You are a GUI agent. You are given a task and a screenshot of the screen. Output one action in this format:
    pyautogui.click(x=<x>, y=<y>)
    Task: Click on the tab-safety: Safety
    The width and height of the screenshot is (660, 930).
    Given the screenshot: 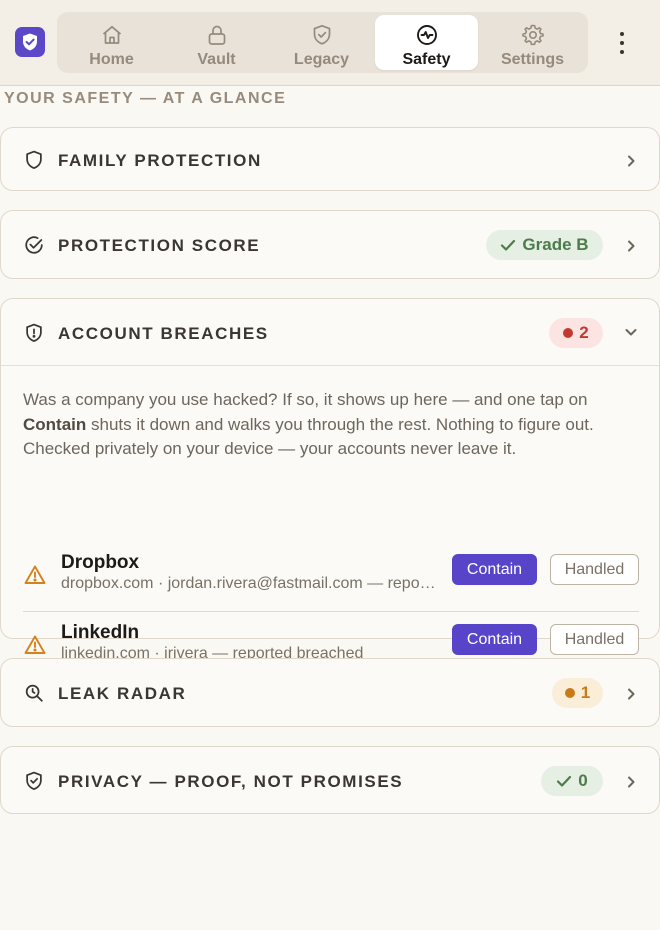 What is the action you would take?
    pyautogui.click(x=426, y=42)
    